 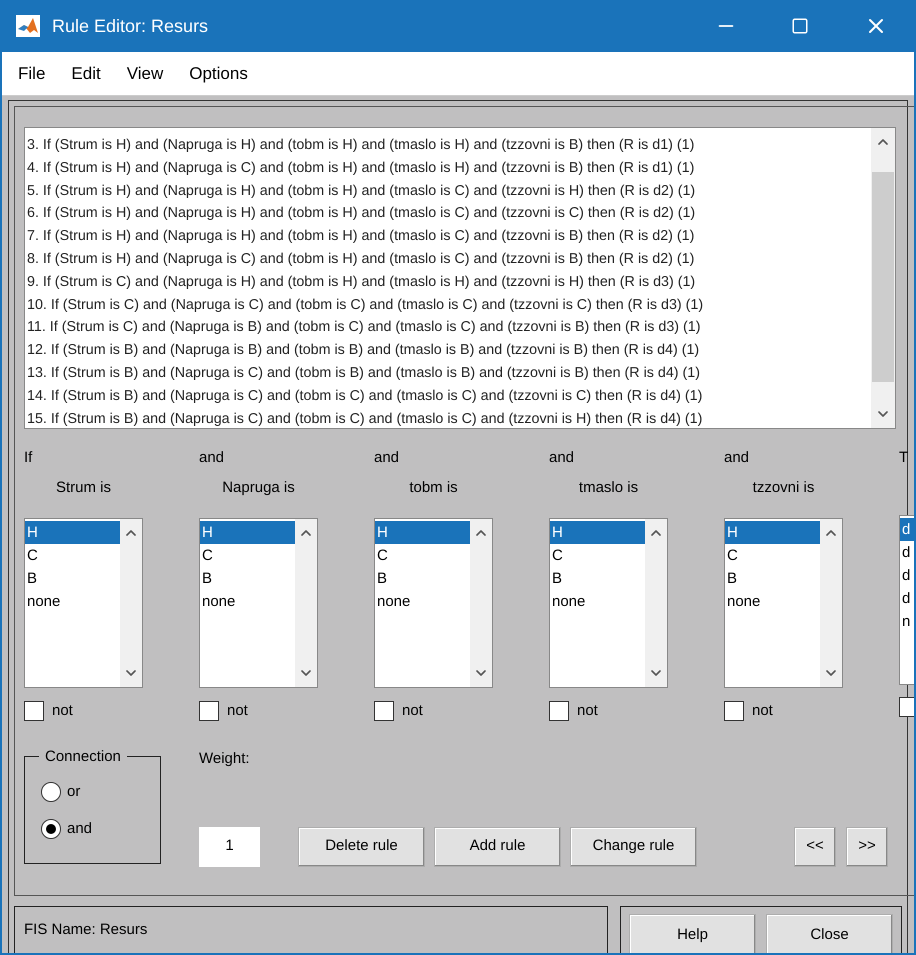 What do you see at coordinates (497, 846) in the screenshot?
I see `rule-button: Add rule` at bounding box center [497, 846].